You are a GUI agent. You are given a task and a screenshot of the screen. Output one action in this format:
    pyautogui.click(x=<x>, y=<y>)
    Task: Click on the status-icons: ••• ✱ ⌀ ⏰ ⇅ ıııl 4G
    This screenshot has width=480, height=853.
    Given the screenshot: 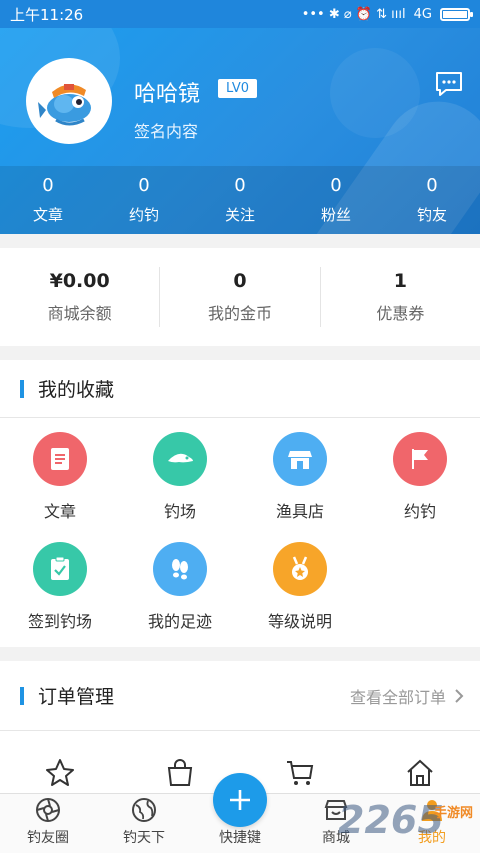 What is the action you would take?
    pyautogui.click(x=387, y=14)
    